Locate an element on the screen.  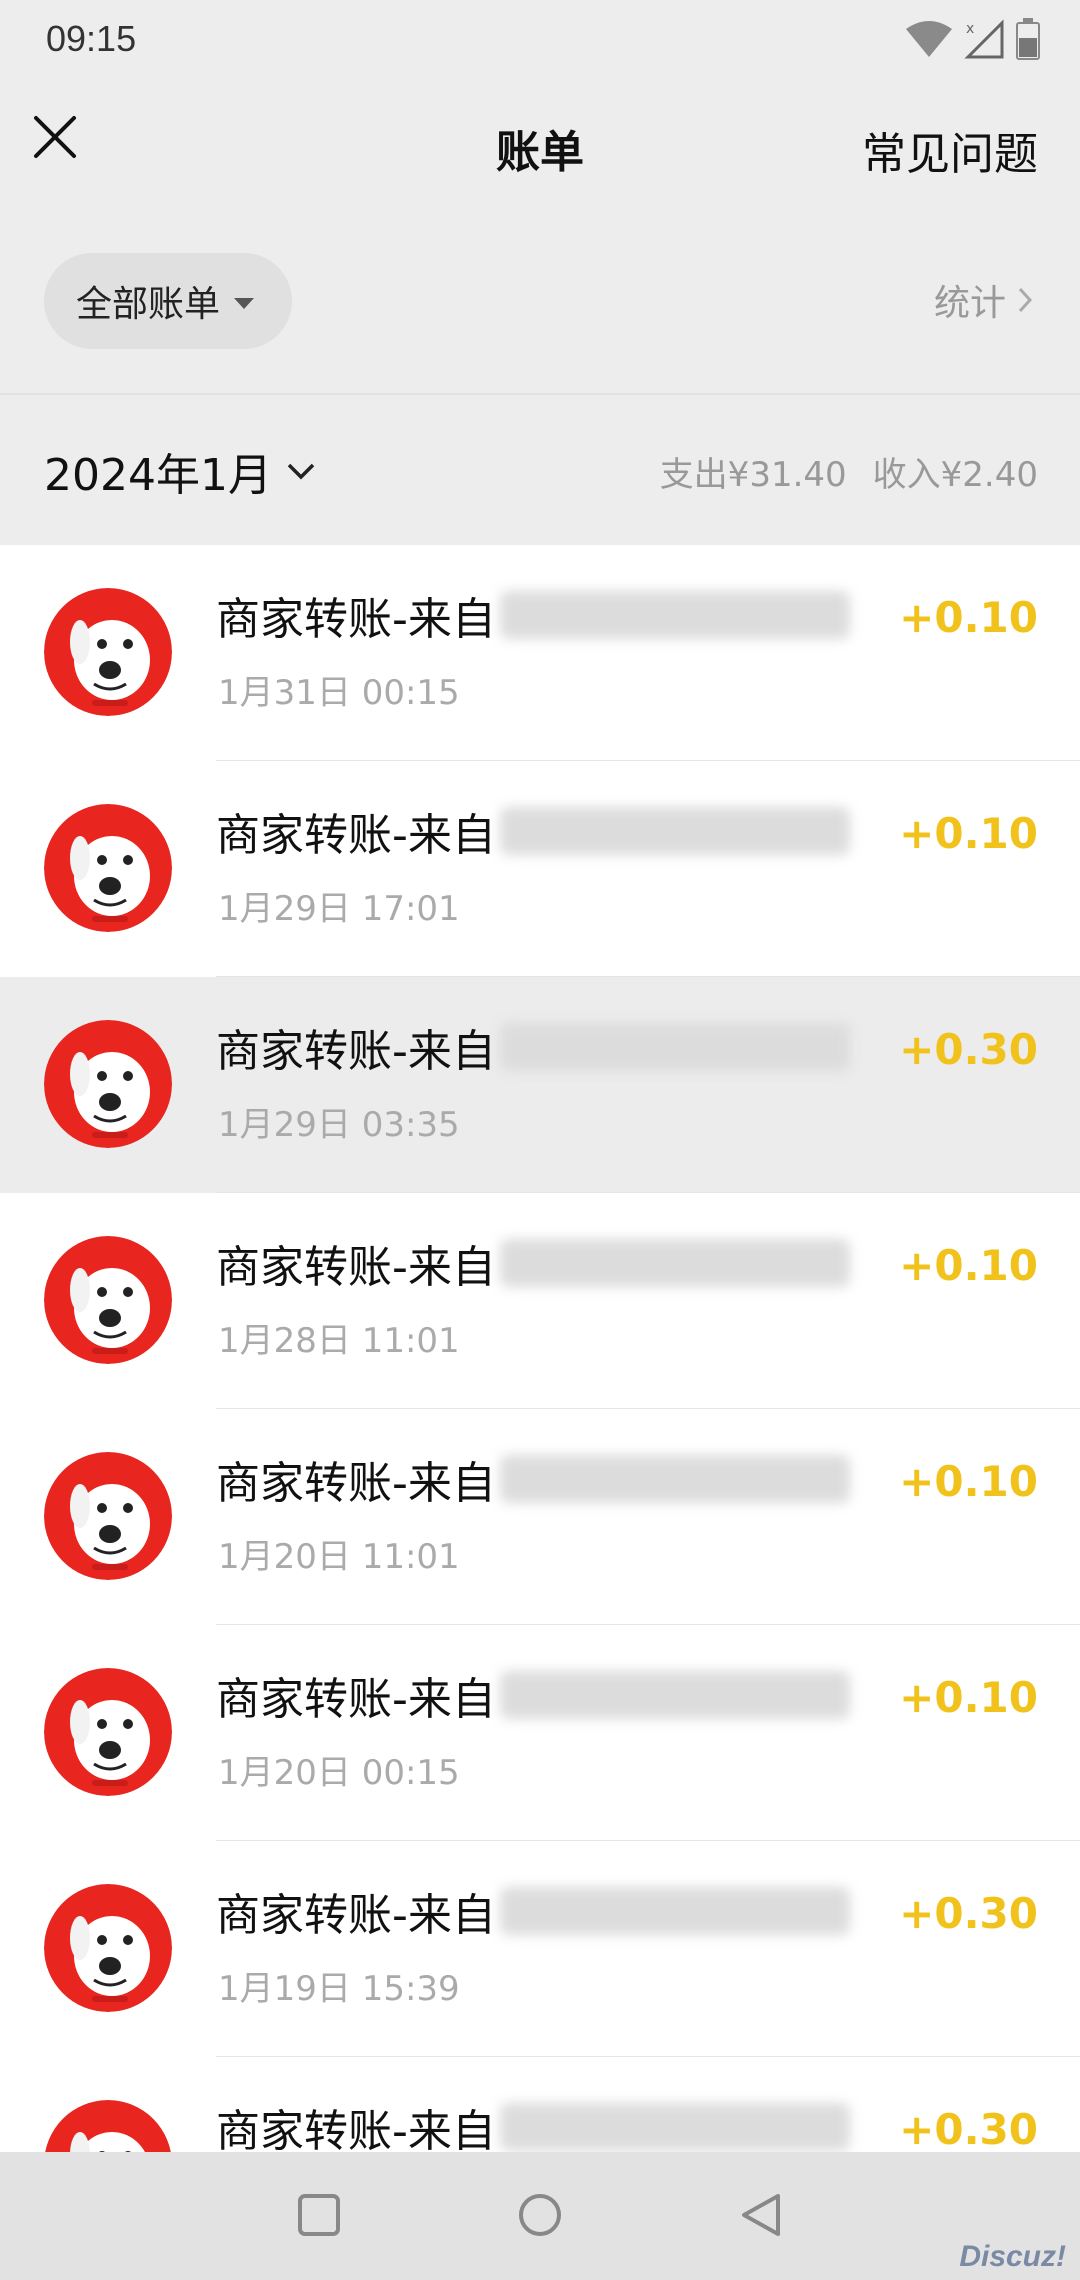
faq-link: 常见问题 is located at coordinates (950, 150).